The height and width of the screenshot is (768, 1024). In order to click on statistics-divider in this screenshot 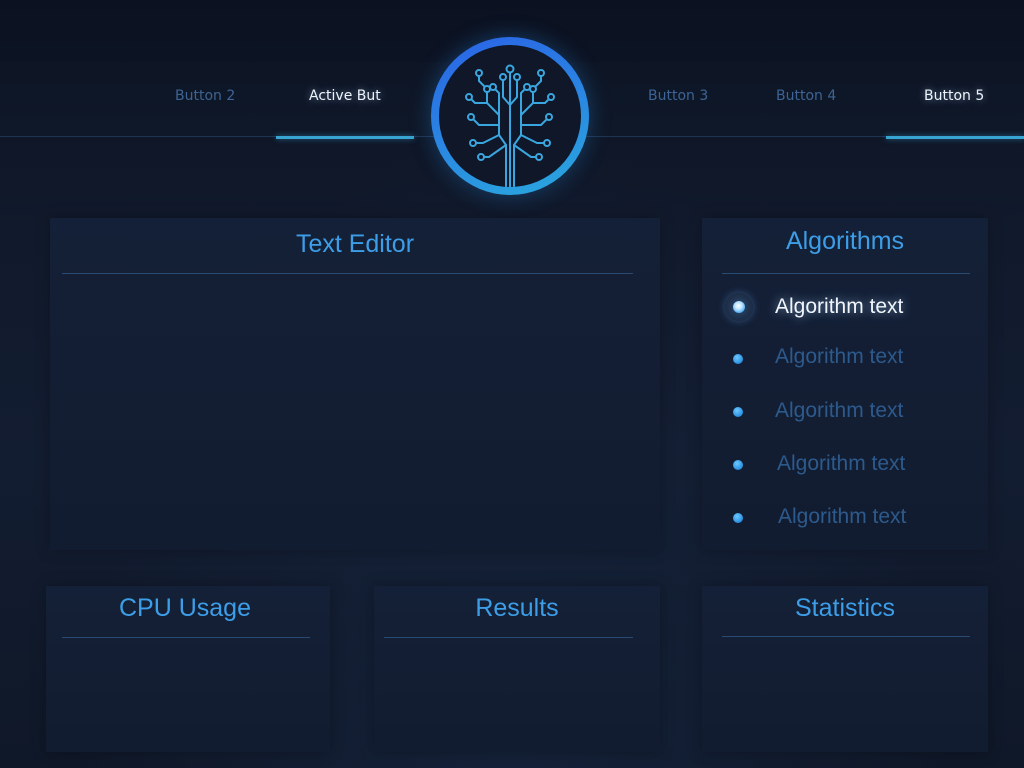, I will do `click(846, 636)`.